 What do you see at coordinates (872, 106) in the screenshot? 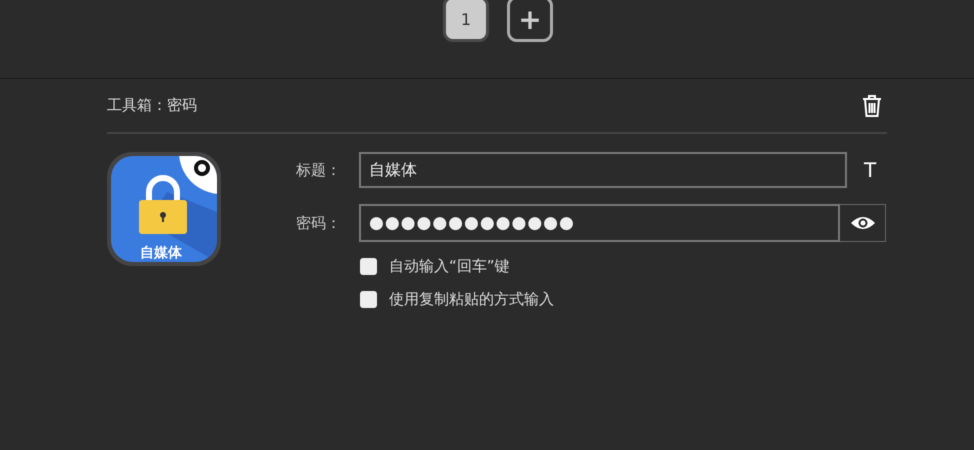
I see `trash-icon` at bounding box center [872, 106].